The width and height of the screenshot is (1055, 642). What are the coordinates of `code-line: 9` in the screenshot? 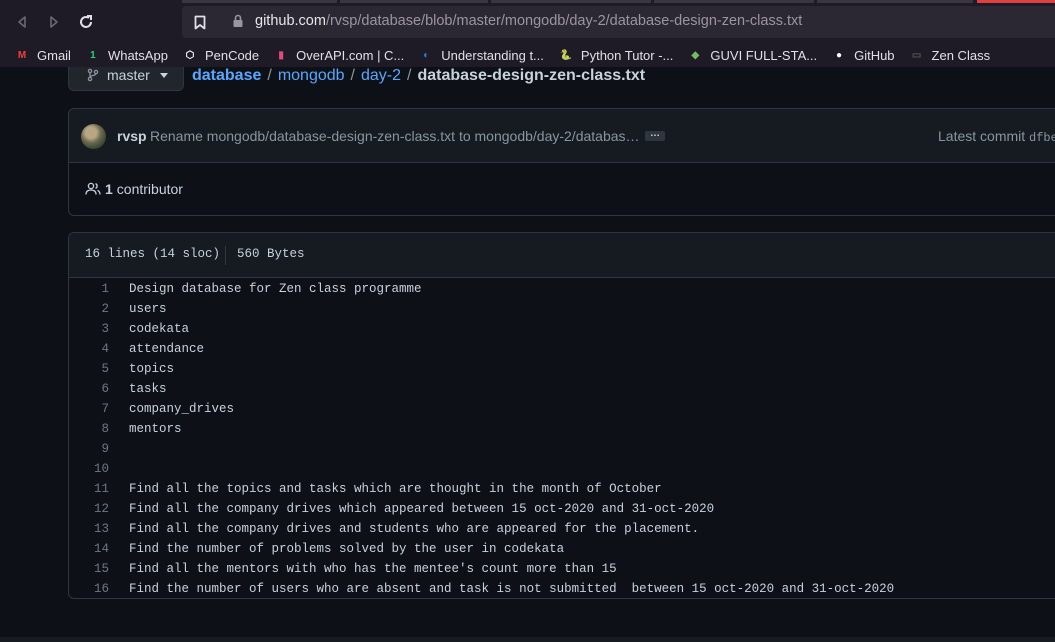 It's located at (562, 449).